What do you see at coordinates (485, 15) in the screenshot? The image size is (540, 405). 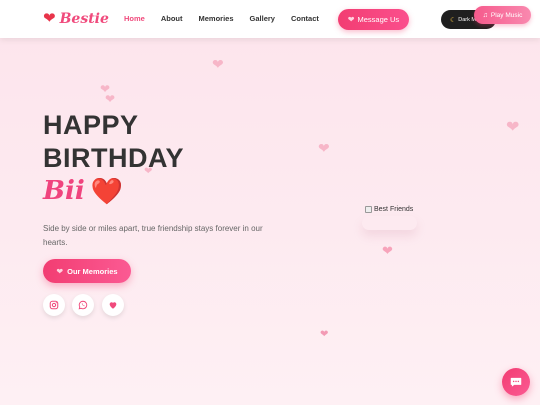 I see `music-icon: ♫` at bounding box center [485, 15].